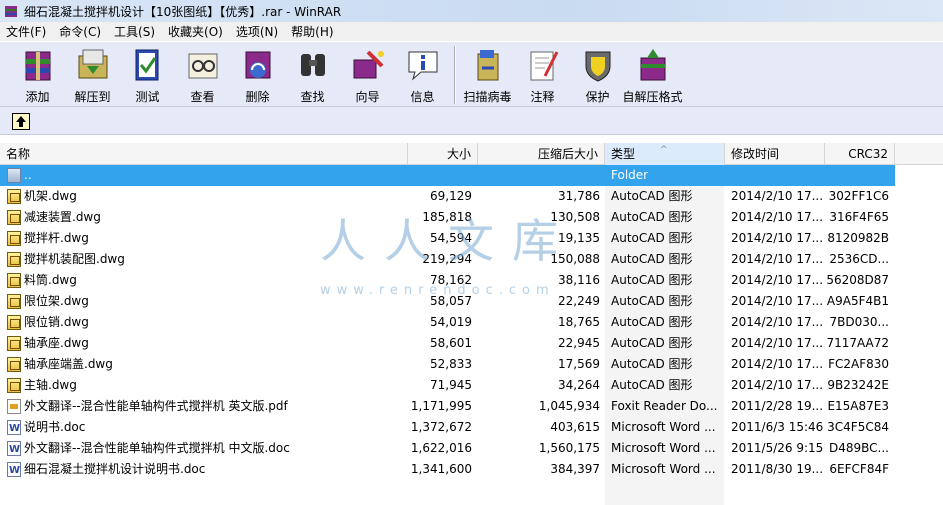 The height and width of the screenshot is (505, 943). What do you see at coordinates (451, 322) in the screenshot?
I see `file-size: 54,019` at bounding box center [451, 322].